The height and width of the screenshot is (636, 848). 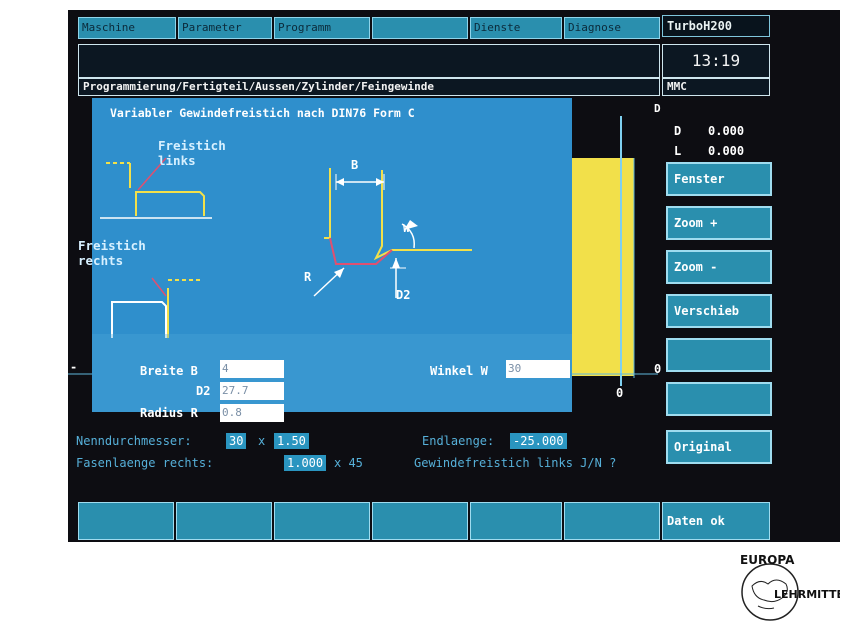 I want to click on winkel-input: 30, so click(x=538, y=369).